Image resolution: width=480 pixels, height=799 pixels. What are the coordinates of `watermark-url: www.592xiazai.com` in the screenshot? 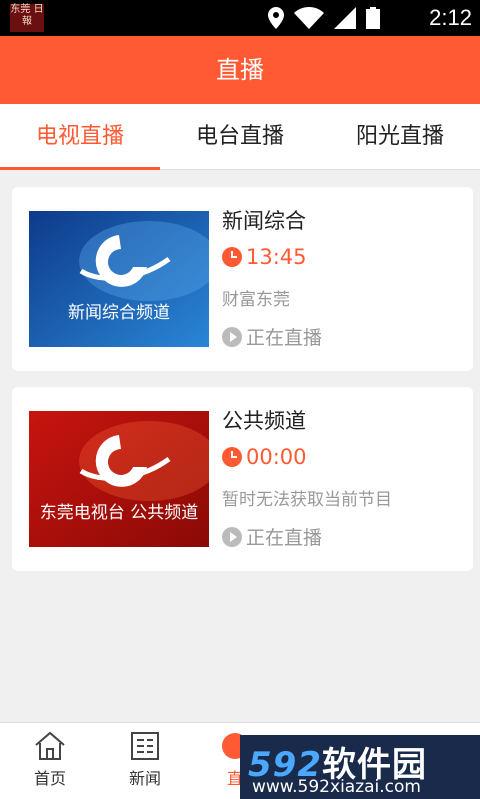 It's located at (336, 787).